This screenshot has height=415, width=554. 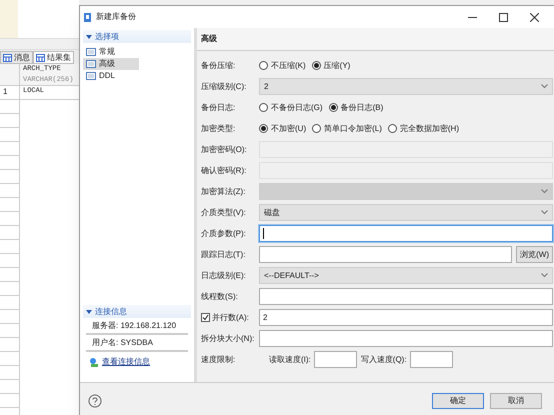 I want to click on horizontal-scrollbar, so click(x=39, y=44).